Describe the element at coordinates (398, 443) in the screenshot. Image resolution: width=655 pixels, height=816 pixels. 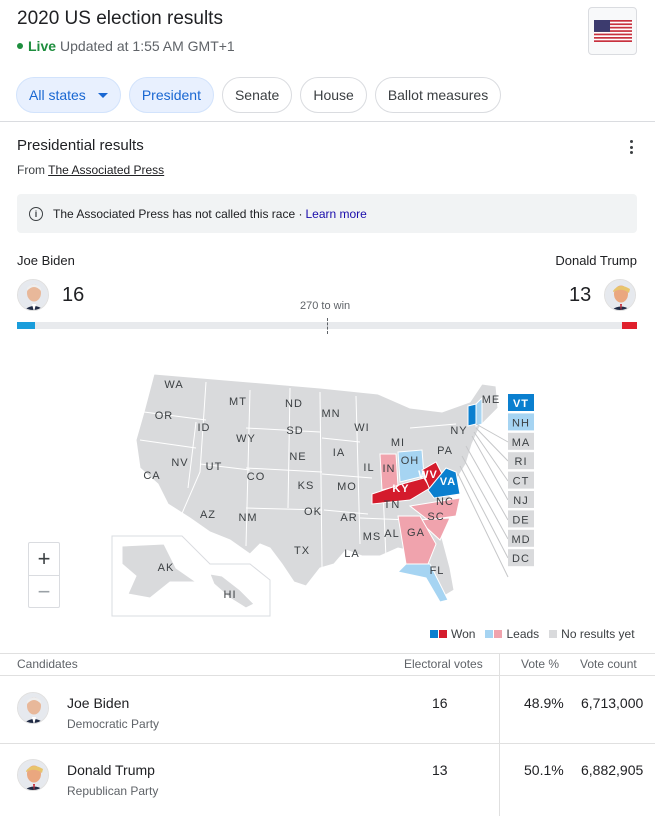
I see `state-label-mi: MI` at that location.